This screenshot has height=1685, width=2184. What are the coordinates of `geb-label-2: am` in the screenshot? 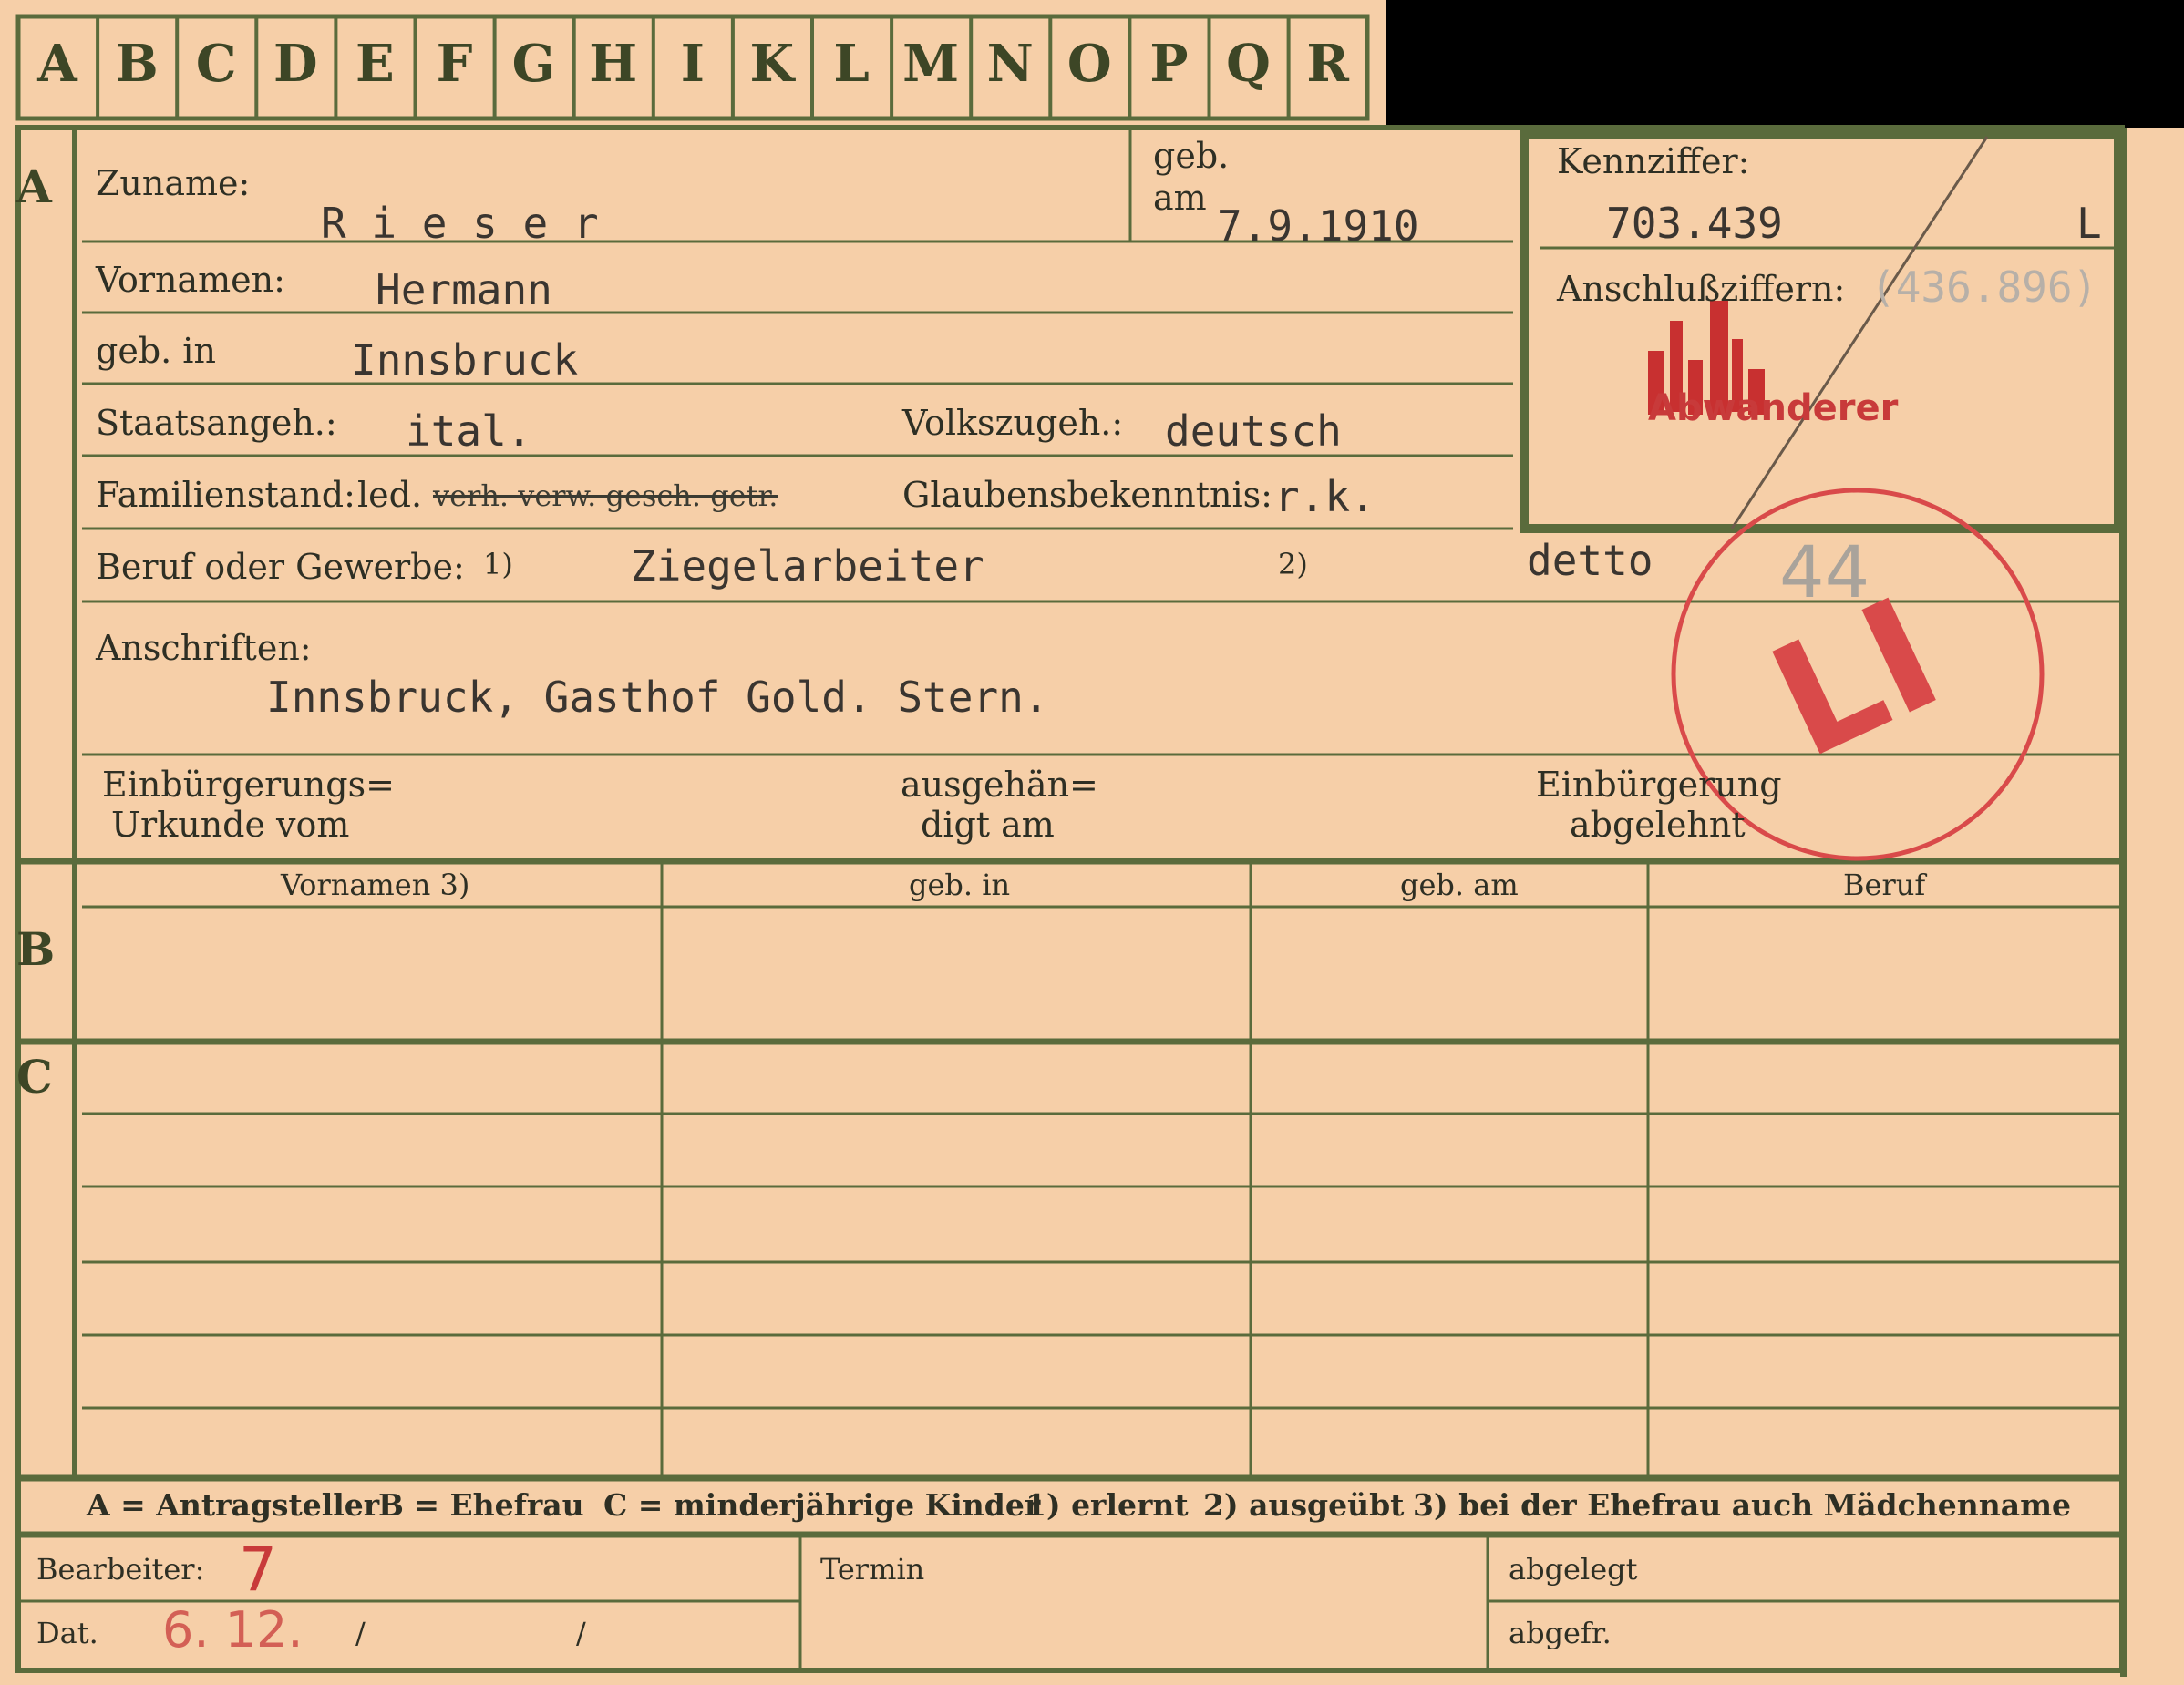 It's located at (1180, 198).